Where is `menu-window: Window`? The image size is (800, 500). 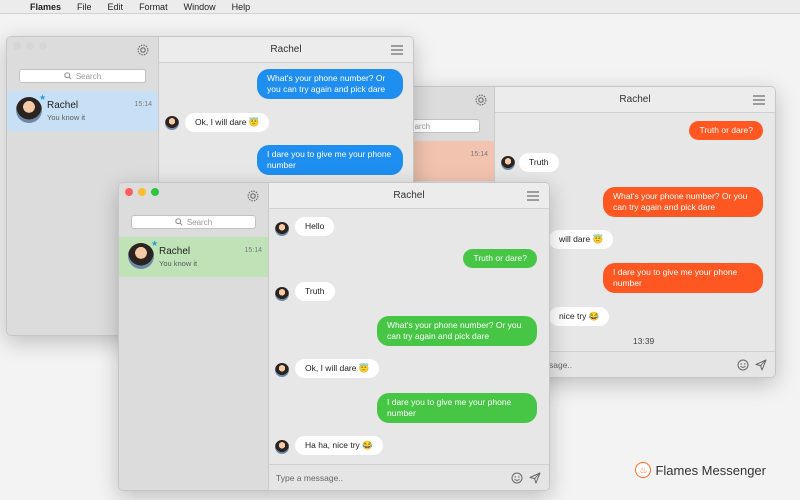 menu-window: Window is located at coordinates (200, 7).